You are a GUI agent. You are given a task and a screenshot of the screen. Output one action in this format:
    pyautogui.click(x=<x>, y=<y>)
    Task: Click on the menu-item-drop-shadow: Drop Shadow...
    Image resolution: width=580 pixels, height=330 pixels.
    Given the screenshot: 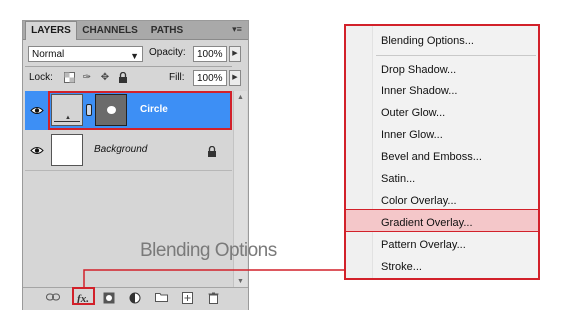 What is the action you would take?
    pyautogui.click(x=418, y=70)
    